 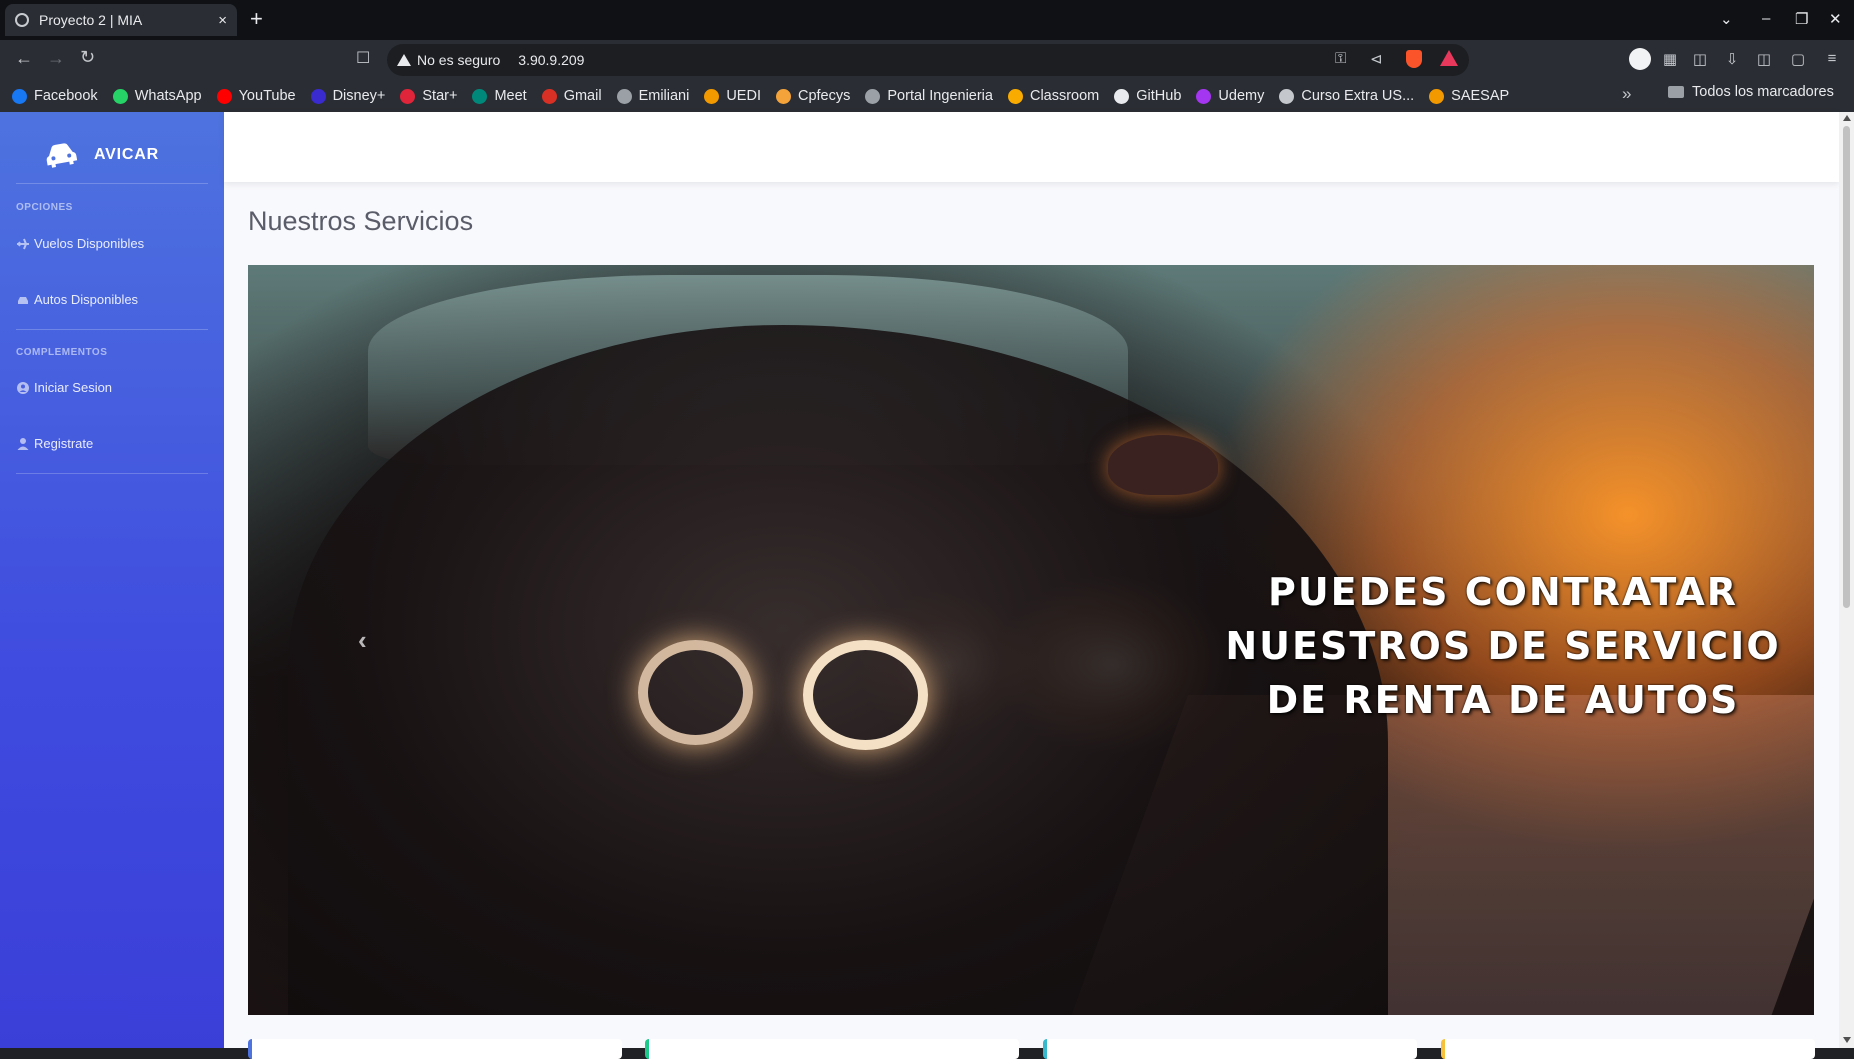 I want to click on user-circle-icon, so click(x=23, y=387).